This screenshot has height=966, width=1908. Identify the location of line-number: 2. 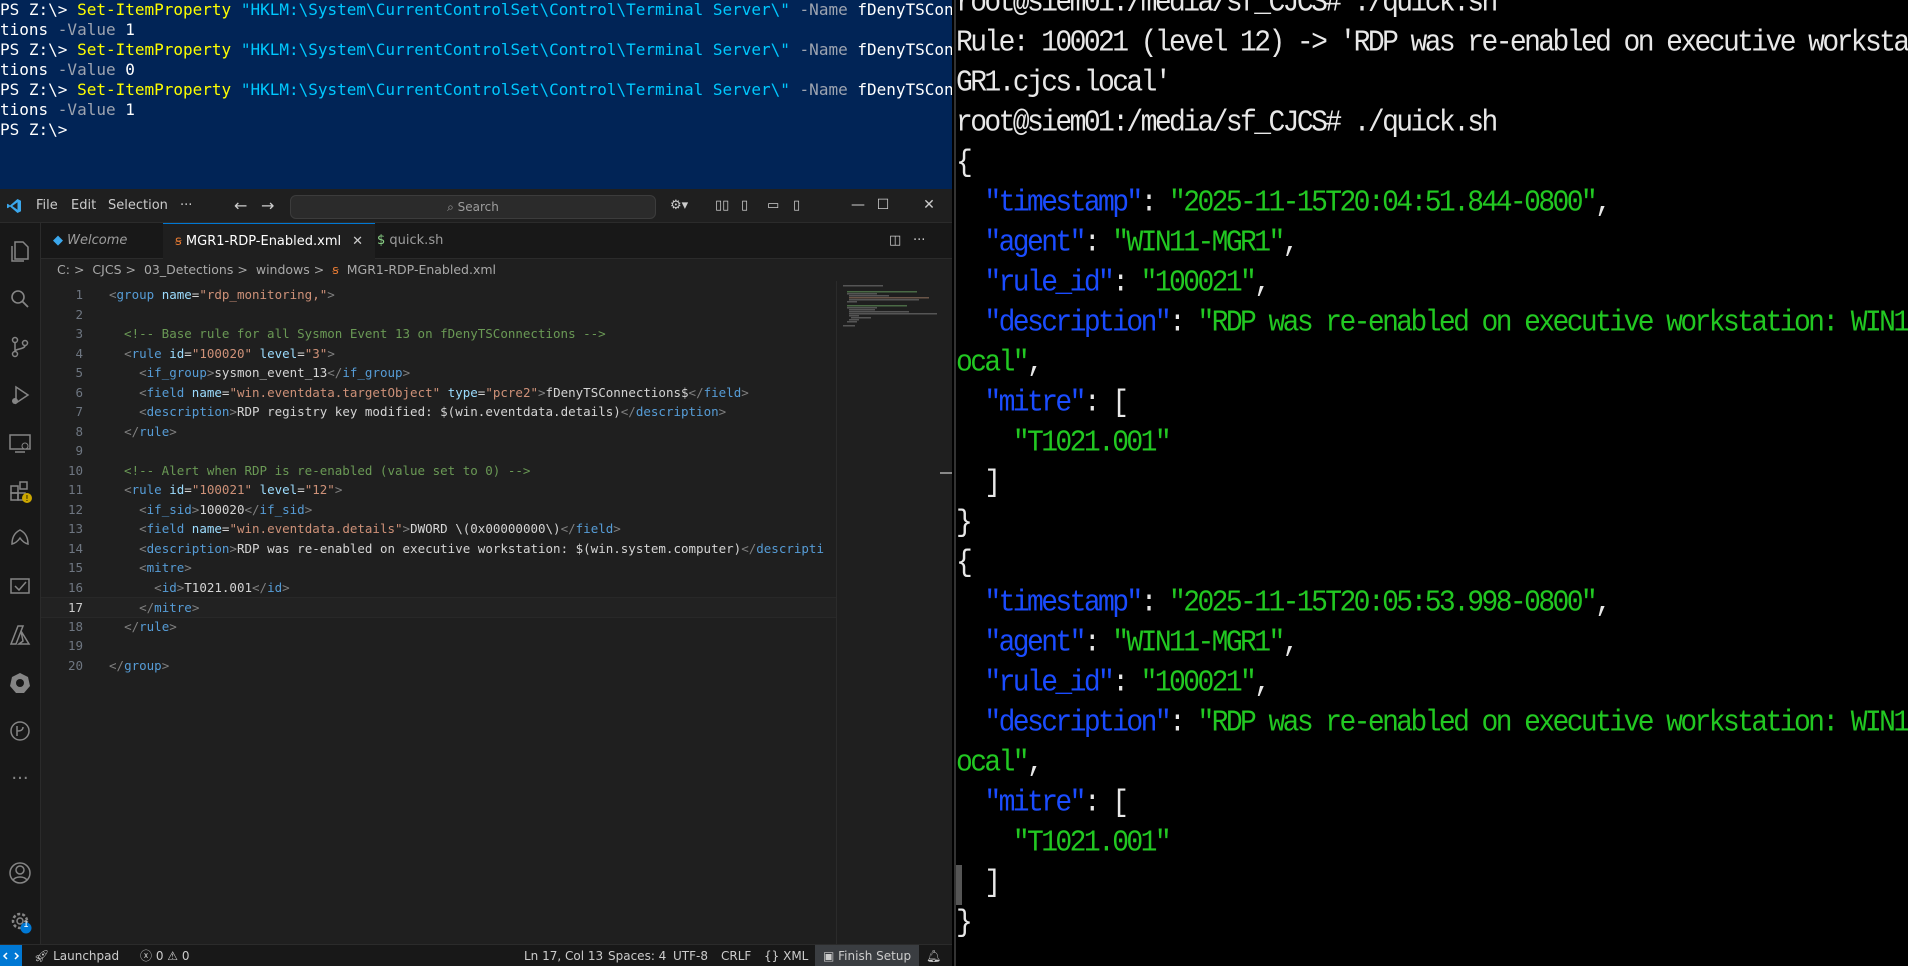
(79, 314).